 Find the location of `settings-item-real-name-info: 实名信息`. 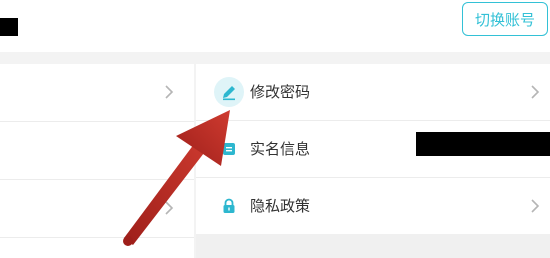

settings-item-real-name-info: 实名信息 is located at coordinates (373, 149).